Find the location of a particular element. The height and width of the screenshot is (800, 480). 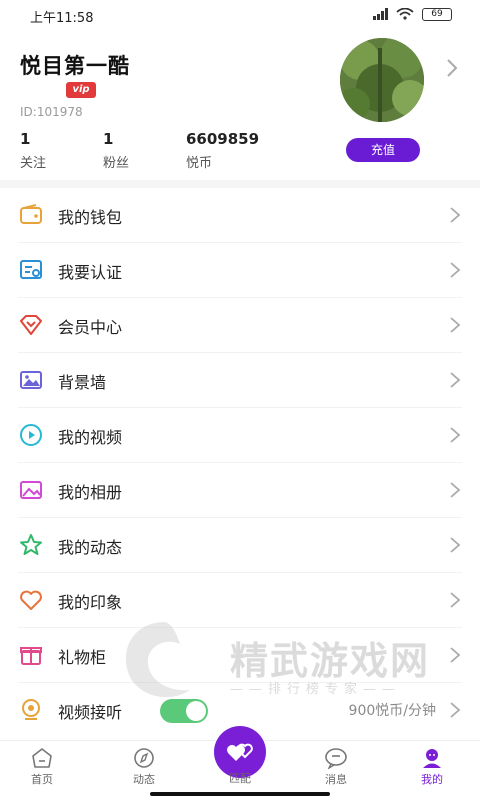

menu-label: 会员中心 is located at coordinates (90, 327).